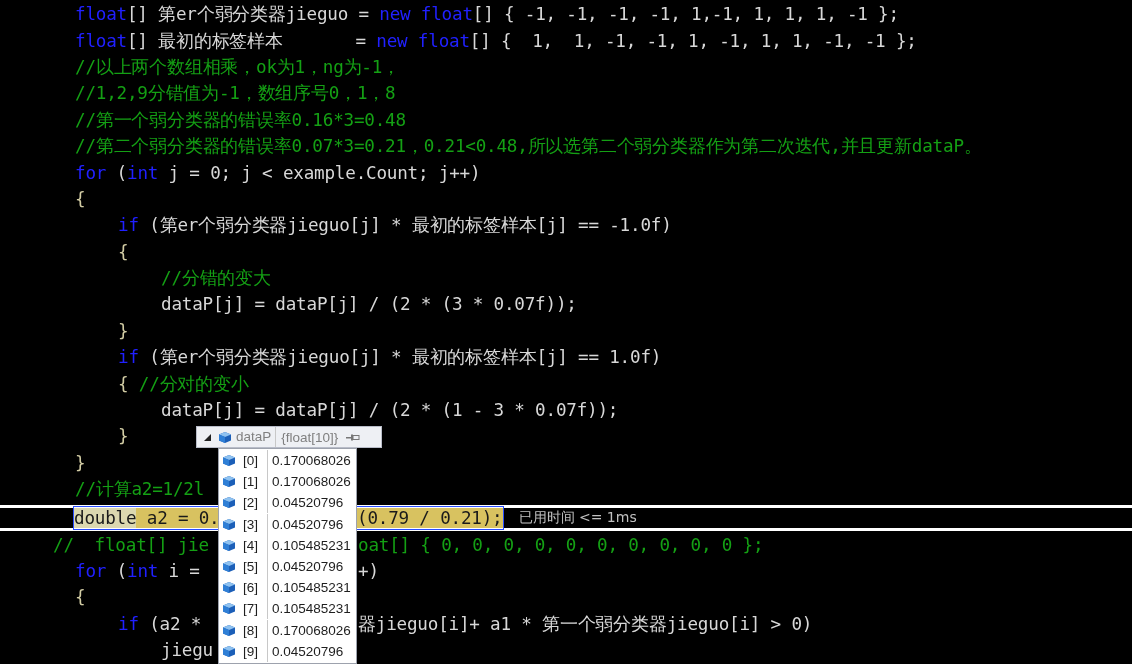  What do you see at coordinates (528, 146) in the screenshot?
I see `code-line: //第二个弱分类器的错误率0.07*3=0.21，0.21<0.48,所以选第二个弱分类器作为第二次迭代,并且更新dataP。` at bounding box center [528, 146].